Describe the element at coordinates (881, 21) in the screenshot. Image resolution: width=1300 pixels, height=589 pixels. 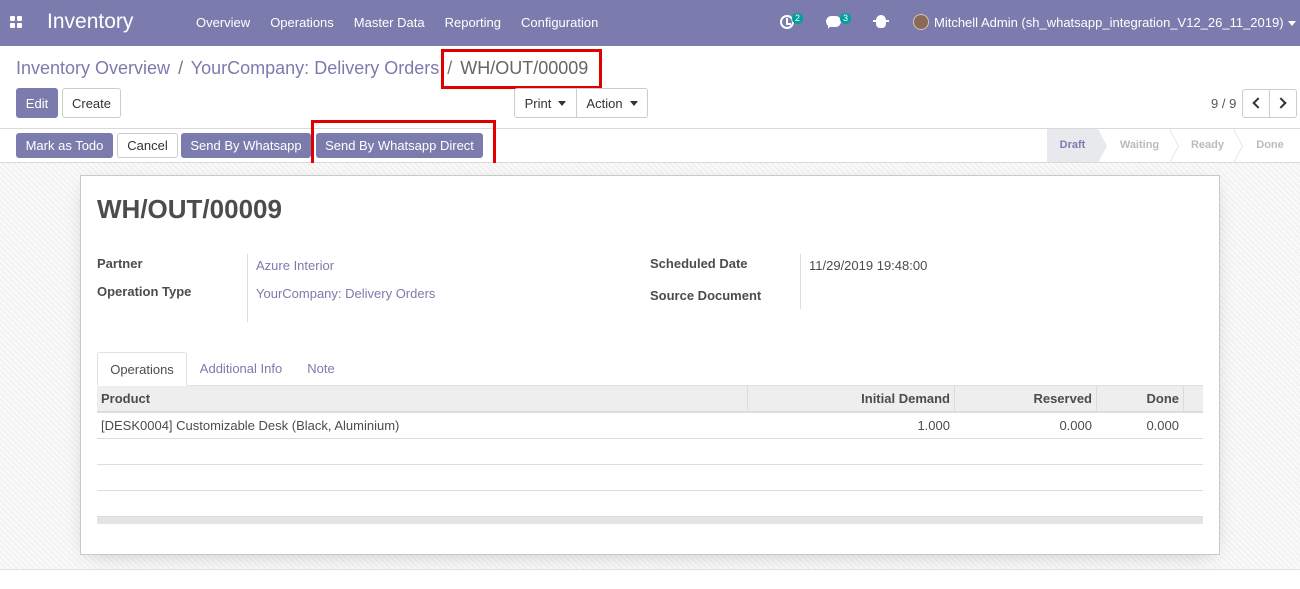
I see `debug-bug-icon` at that location.